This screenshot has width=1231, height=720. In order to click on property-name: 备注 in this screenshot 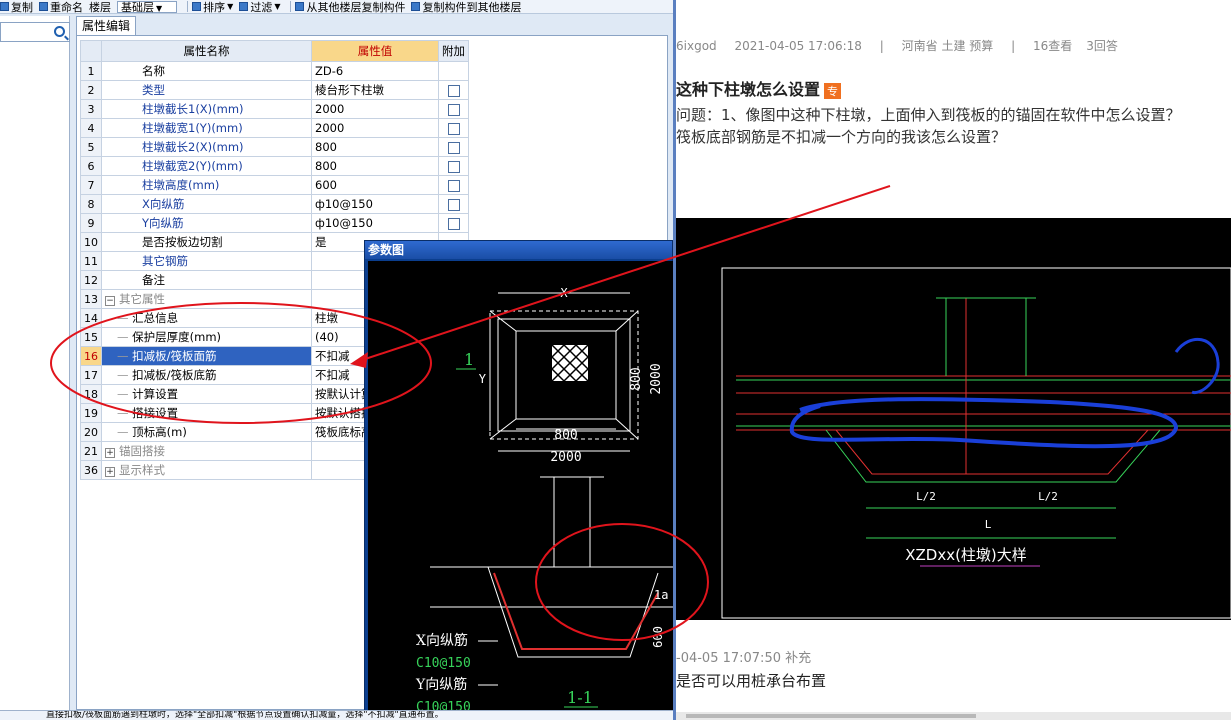, I will do `click(153, 280)`.